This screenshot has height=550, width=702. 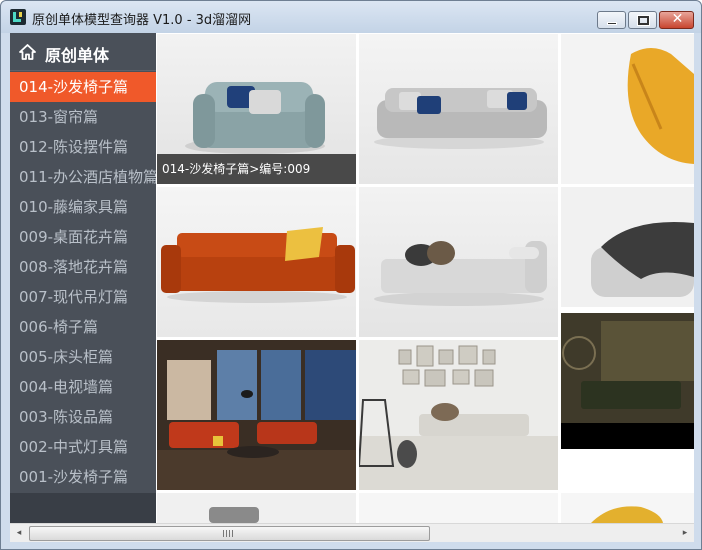 I want to click on sidebar-item-005: 005-床头柜篇, so click(x=83, y=357).